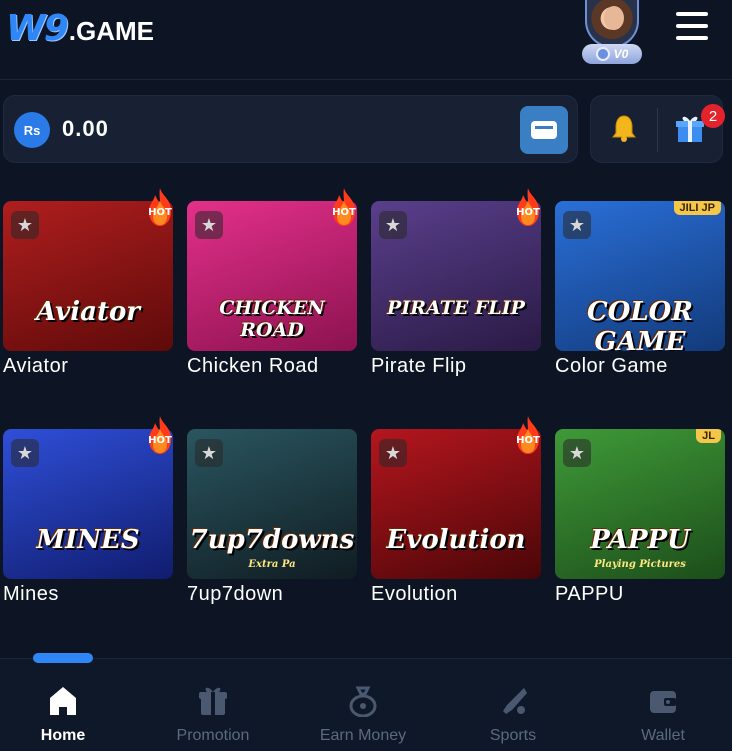  I want to click on nav-label: Promotion, so click(213, 735).